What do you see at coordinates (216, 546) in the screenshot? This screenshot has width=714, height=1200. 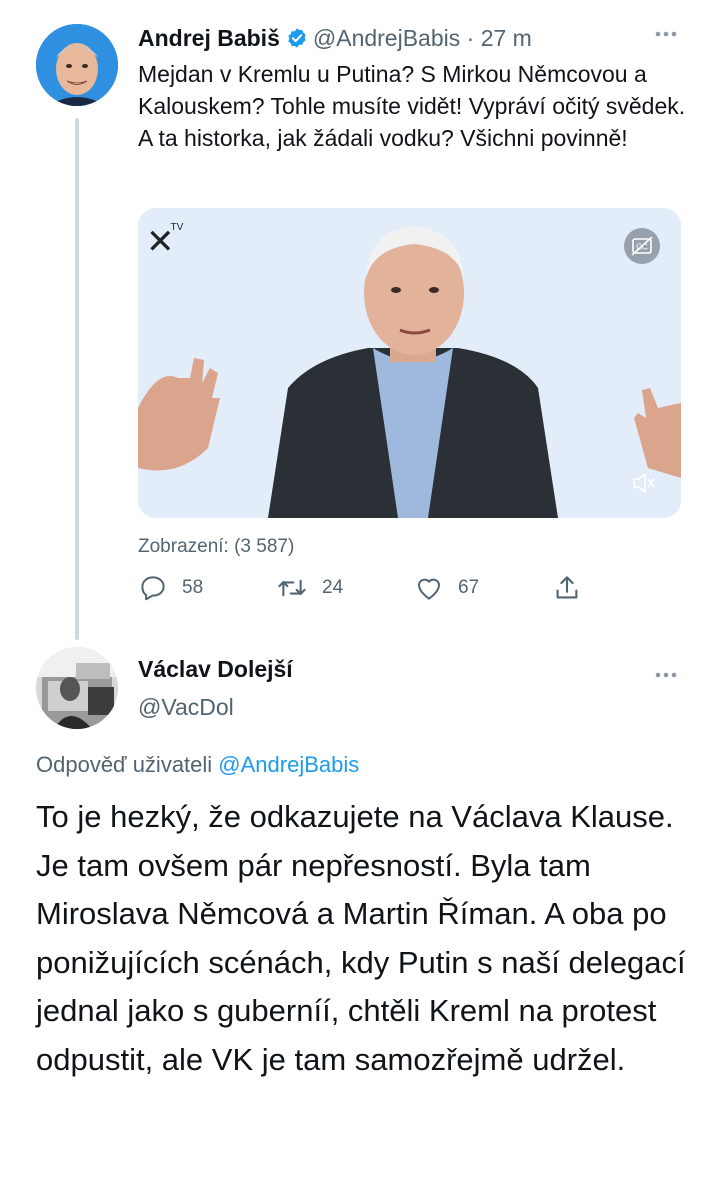 I see `view-count: Zobrazení: (3 587)` at bounding box center [216, 546].